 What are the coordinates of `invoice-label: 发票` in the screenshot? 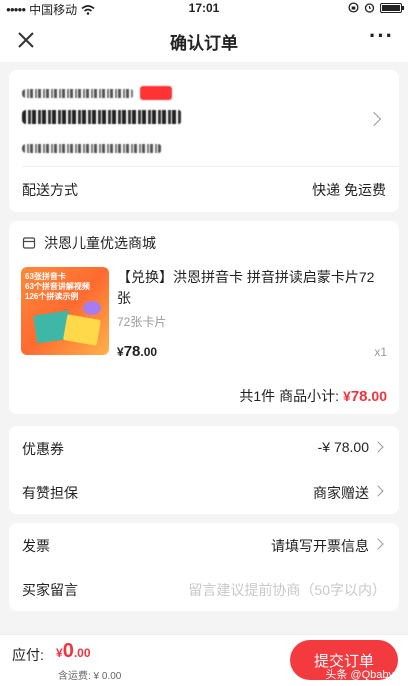 It's located at (36, 546).